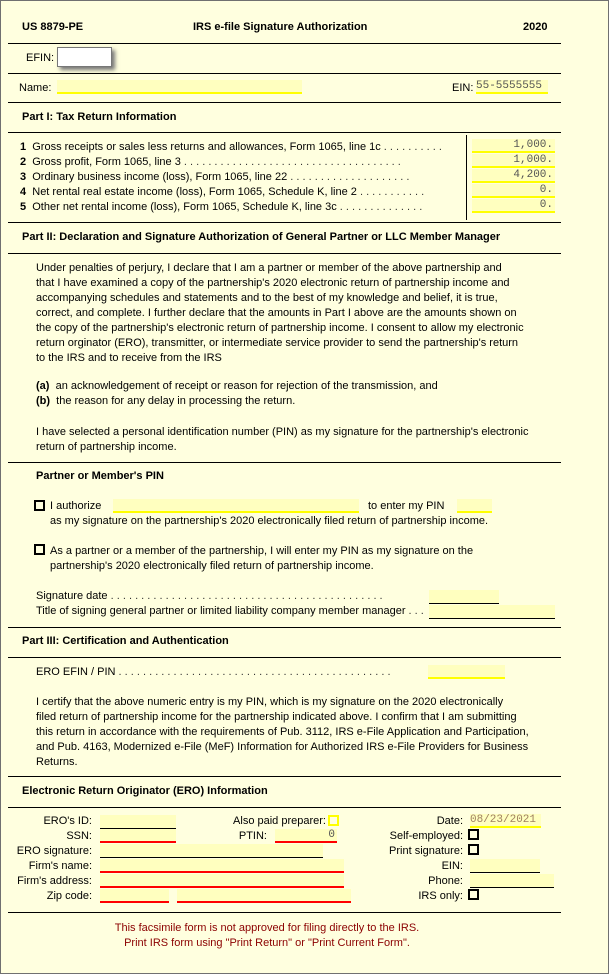 The image size is (609, 974). Describe the element at coordinates (138, 822) in the screenshot. I see `ero-id-input` at that location.